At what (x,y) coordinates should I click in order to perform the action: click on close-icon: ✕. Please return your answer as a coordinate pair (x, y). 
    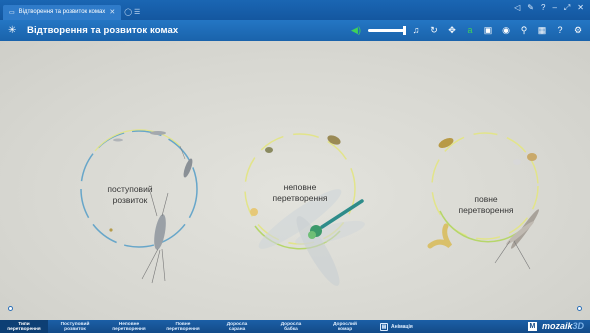
    Looking at the image, I should click on (580, 8).